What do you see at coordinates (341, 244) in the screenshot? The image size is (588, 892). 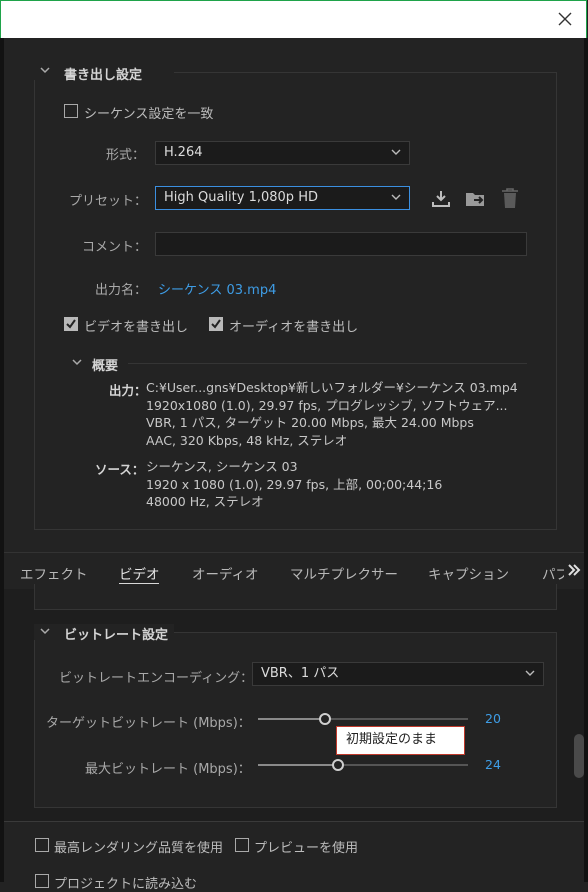 I see `comment-input` at bounding box center [341, 244].